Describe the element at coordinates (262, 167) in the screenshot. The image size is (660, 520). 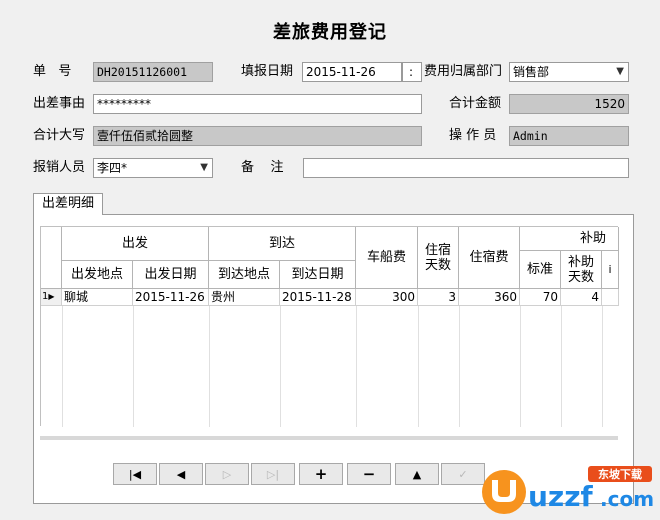
I see `remark-label: 备 注` at that location.